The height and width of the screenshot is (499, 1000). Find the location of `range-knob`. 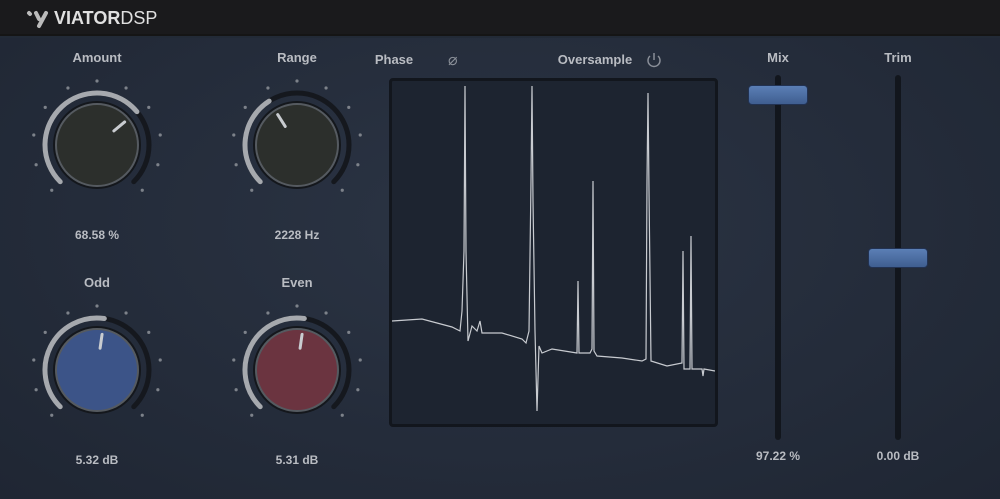

range-knob is located at coordinates (297, 147).